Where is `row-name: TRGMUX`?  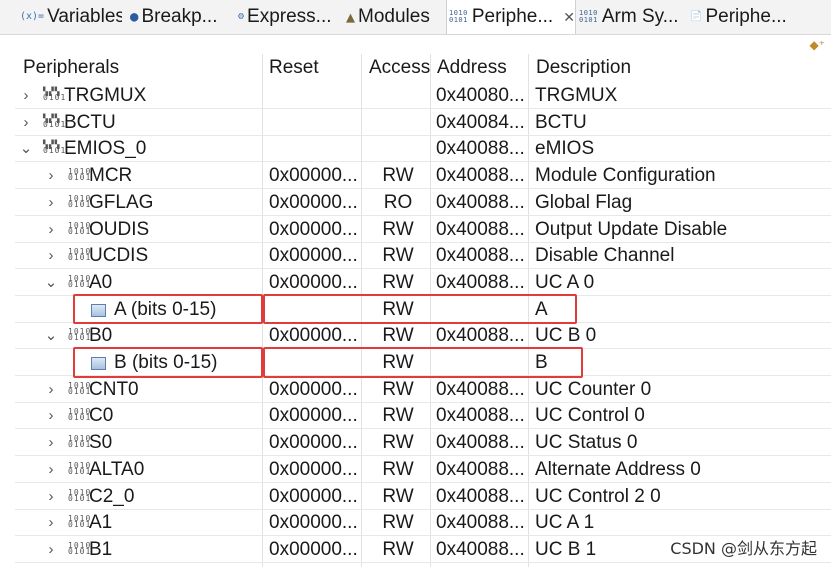 row-name: TRGMUX is located at coordinates (105, 95).